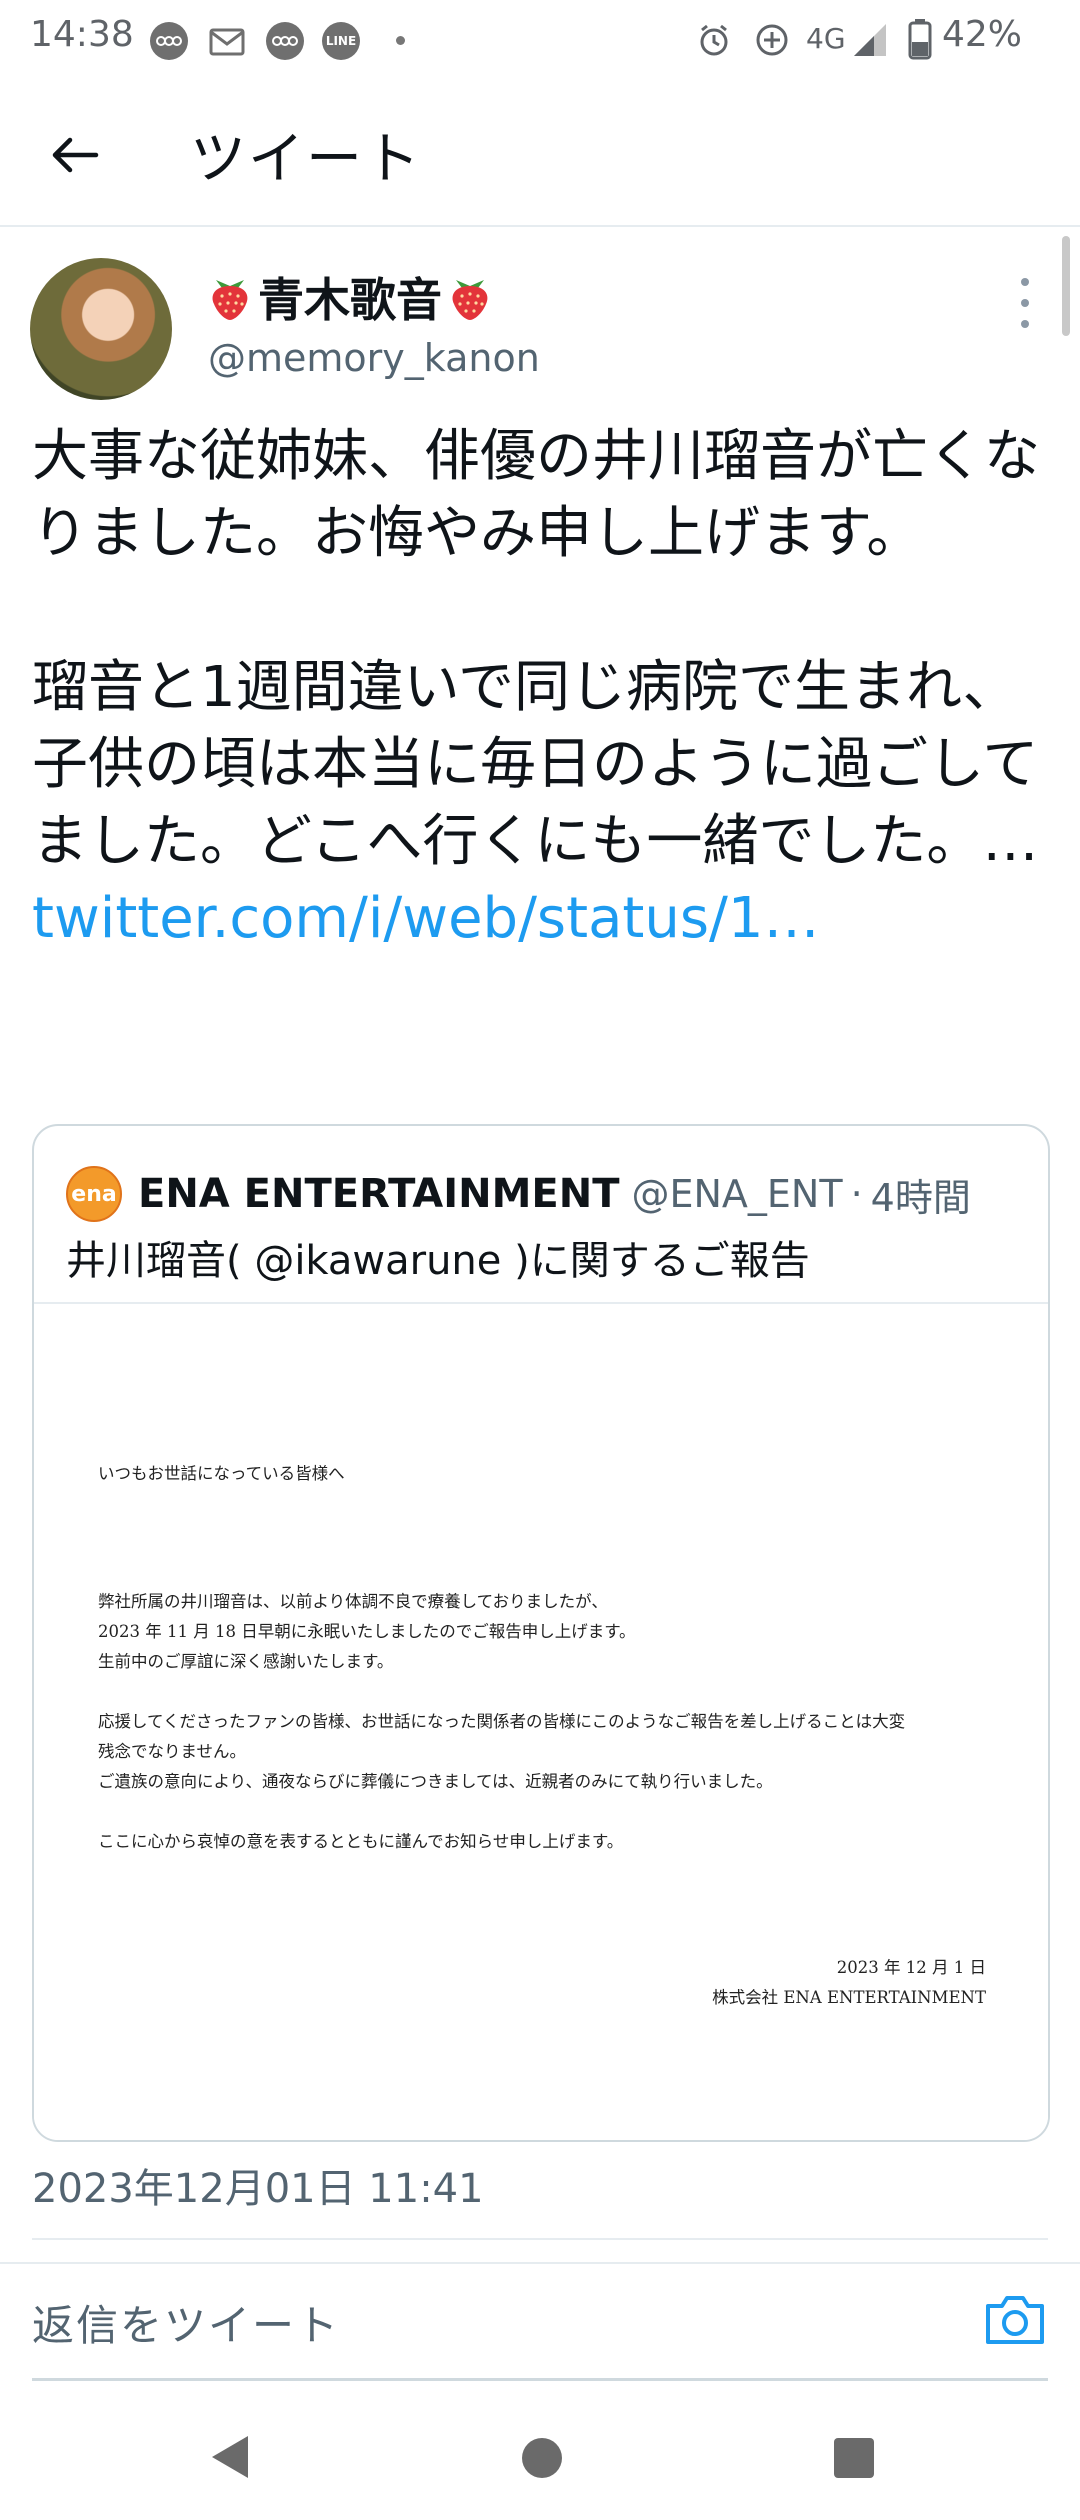 This screenshot has width=1080, height=2520. I want to click on quote-time: 4時間, so click(920, 1197).